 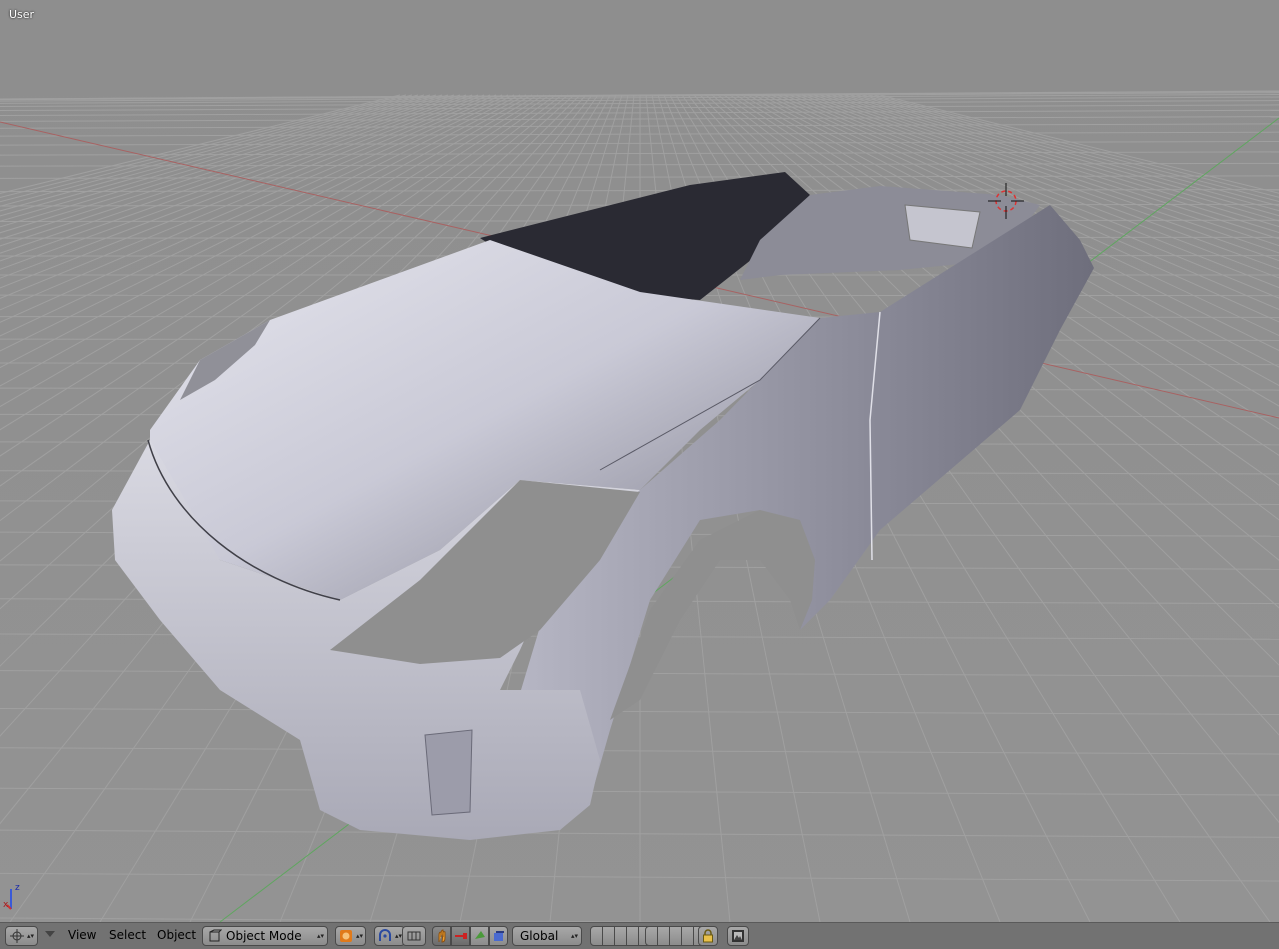 I want to click on translate-icon, so click(x=461, y=936).